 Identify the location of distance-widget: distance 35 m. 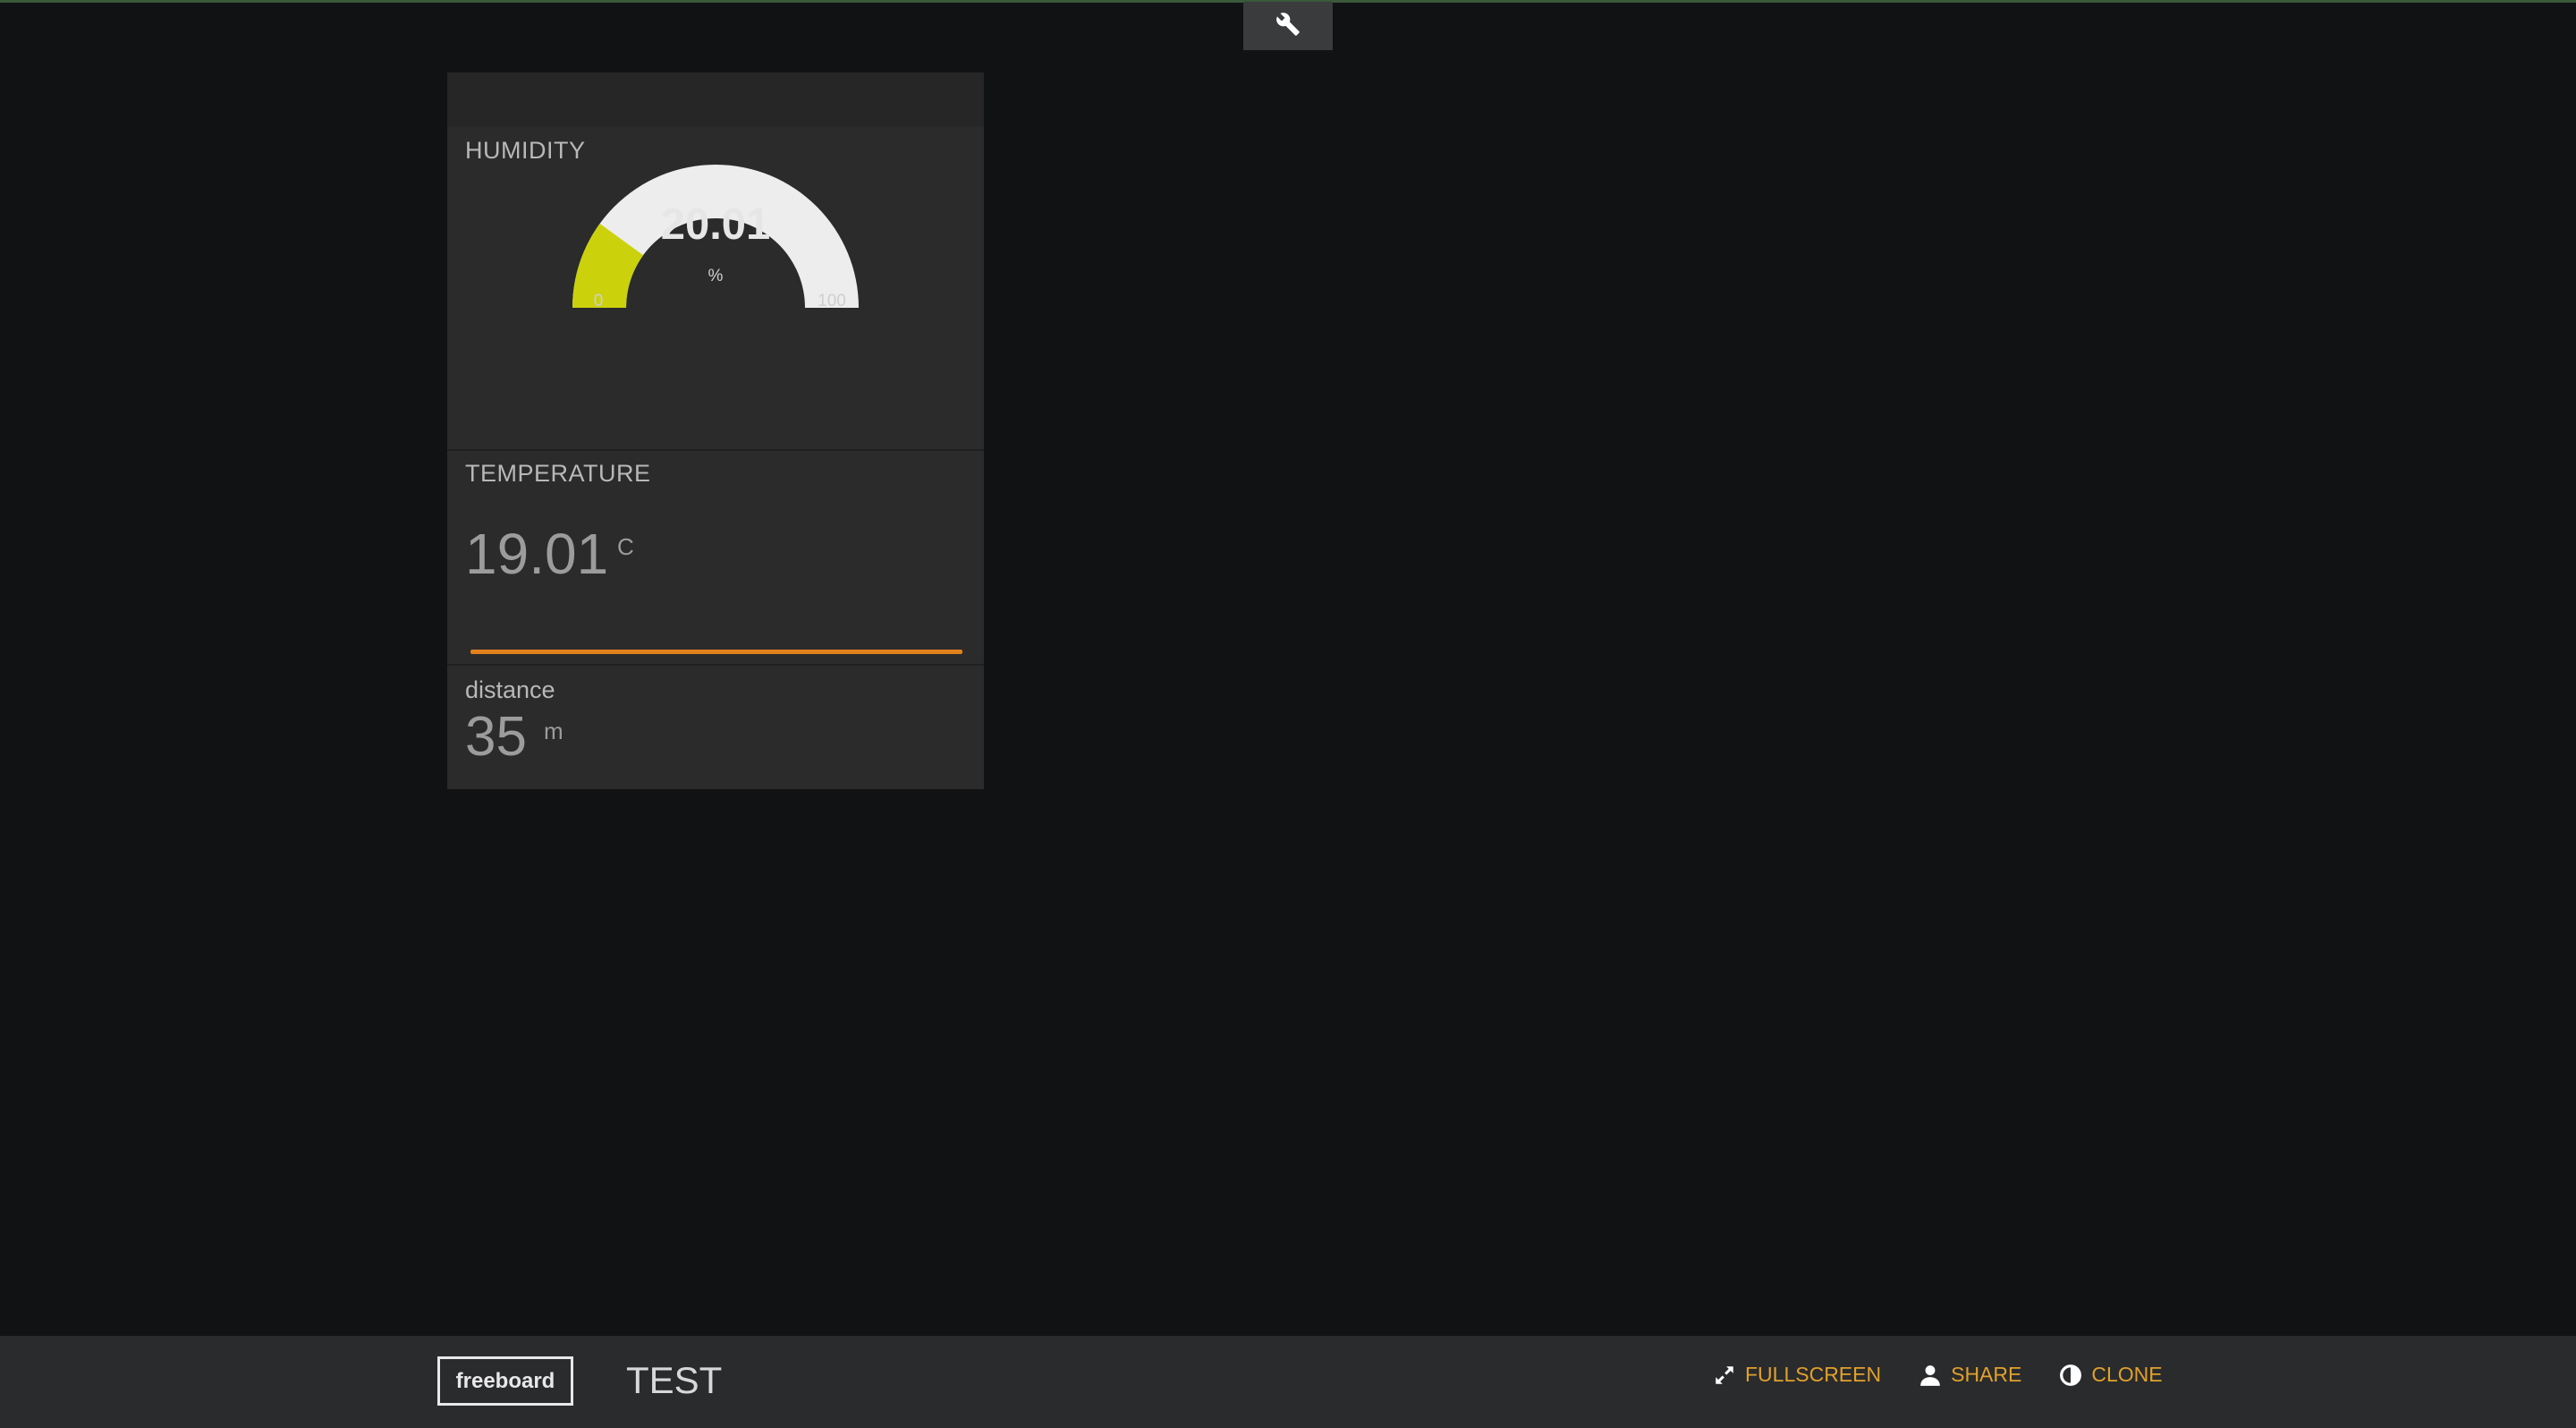
(715, 726).